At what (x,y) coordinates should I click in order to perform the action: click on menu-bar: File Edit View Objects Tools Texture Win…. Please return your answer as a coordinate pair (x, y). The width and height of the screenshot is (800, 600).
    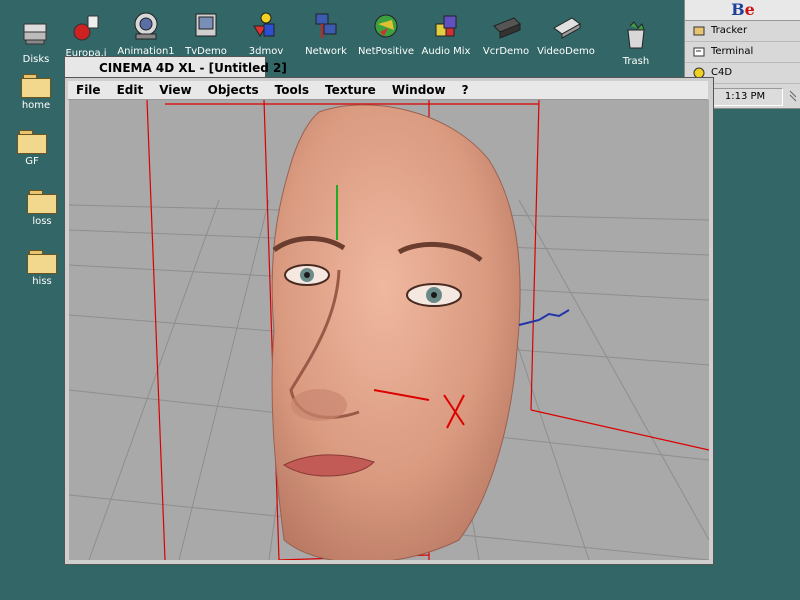
    Looking at the image, I should click on (388, 90).